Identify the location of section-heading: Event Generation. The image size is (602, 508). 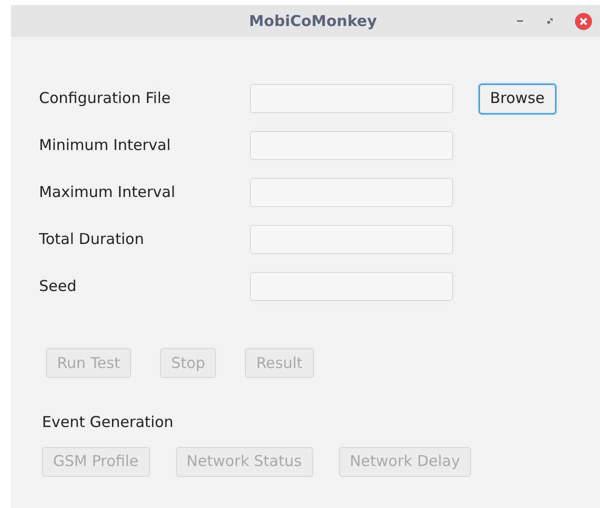
(108, 422).